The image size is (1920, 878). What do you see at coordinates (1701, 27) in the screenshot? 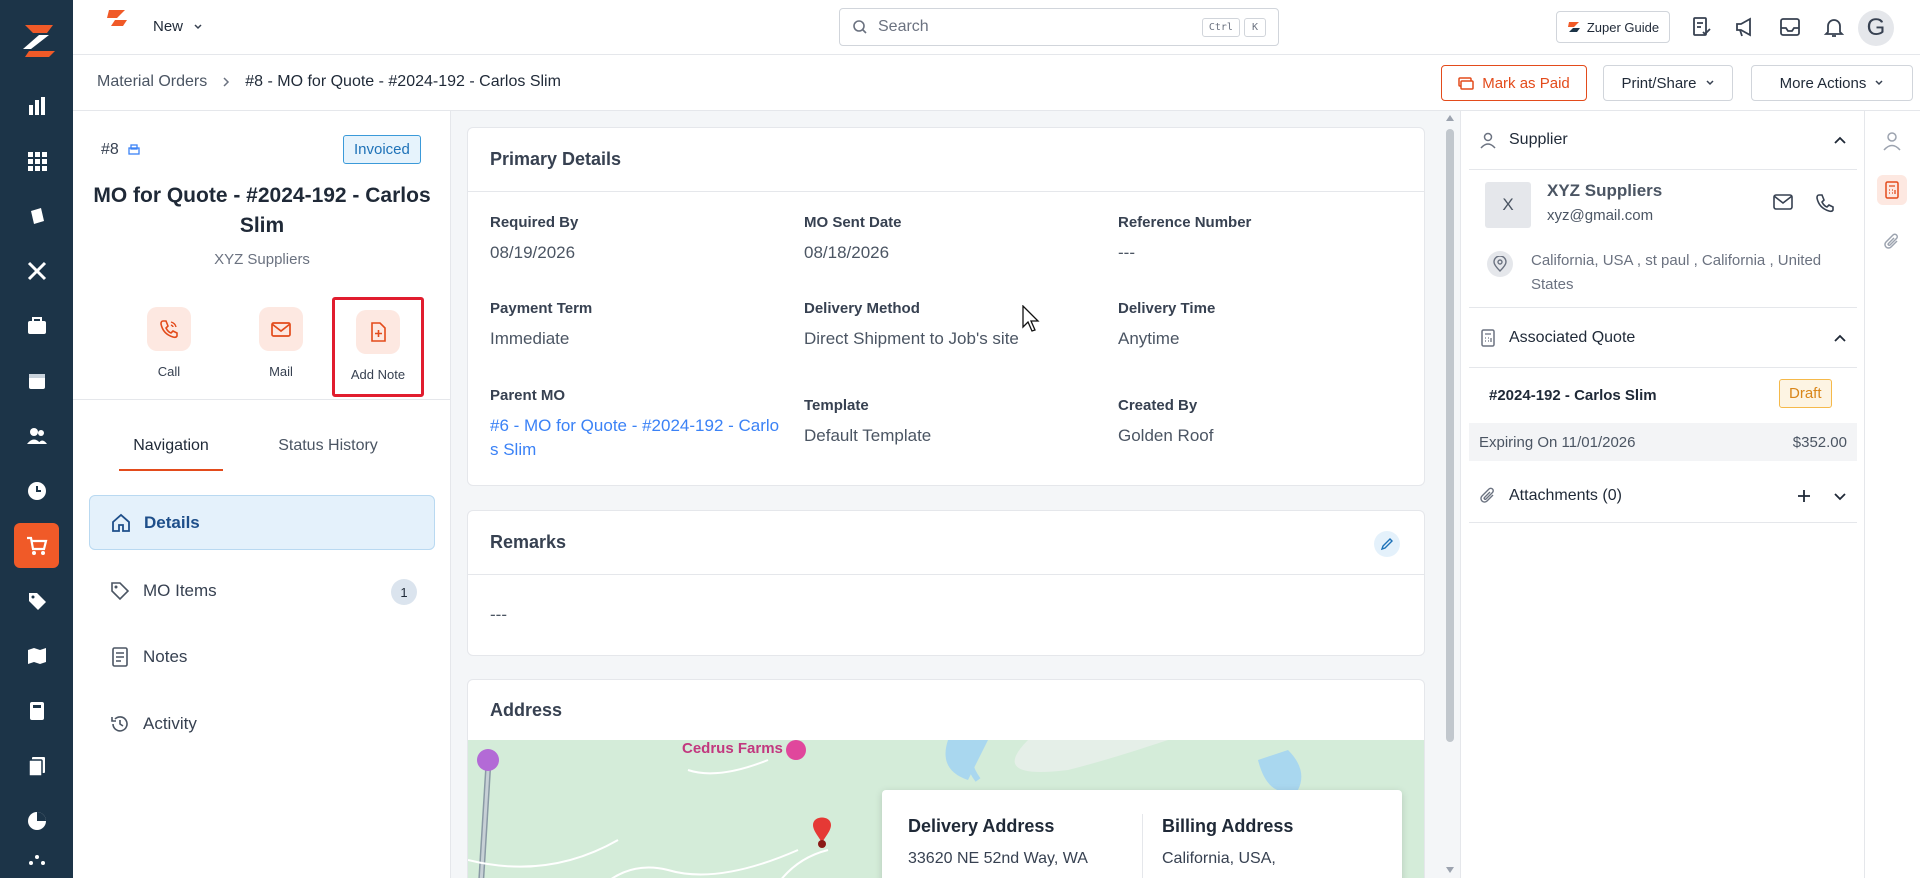
I see `checklist-icon` at bounding box center [1701, 27].